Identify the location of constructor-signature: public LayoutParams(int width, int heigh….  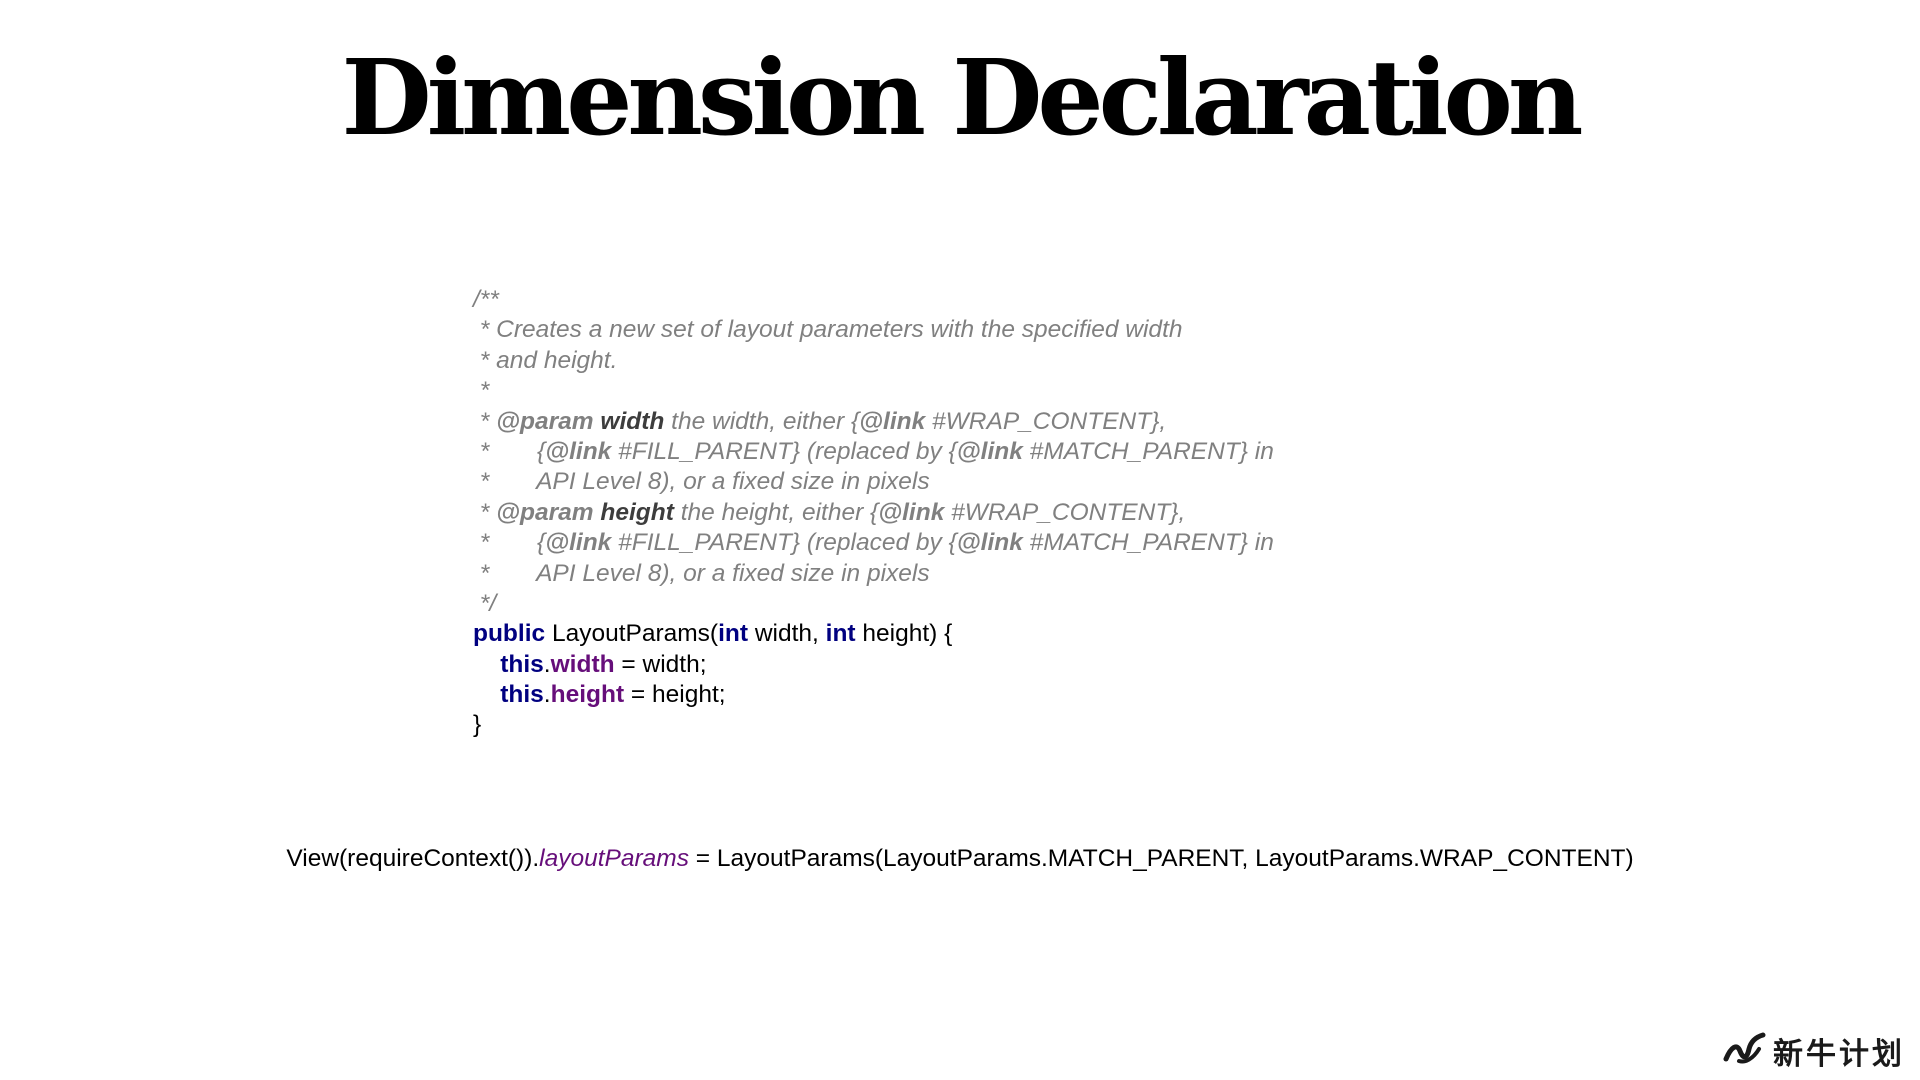
(873, 634).